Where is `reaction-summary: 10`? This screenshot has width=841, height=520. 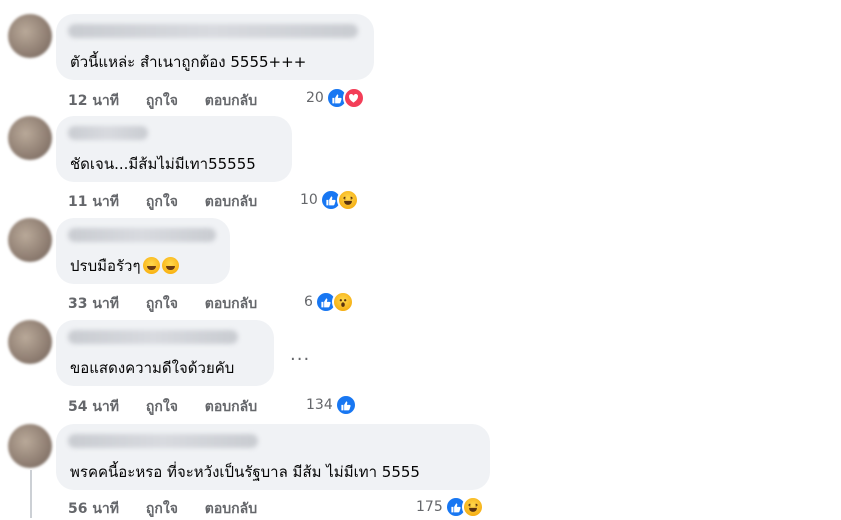 reaction-summary: 10 is located at coordinates (329, 200).